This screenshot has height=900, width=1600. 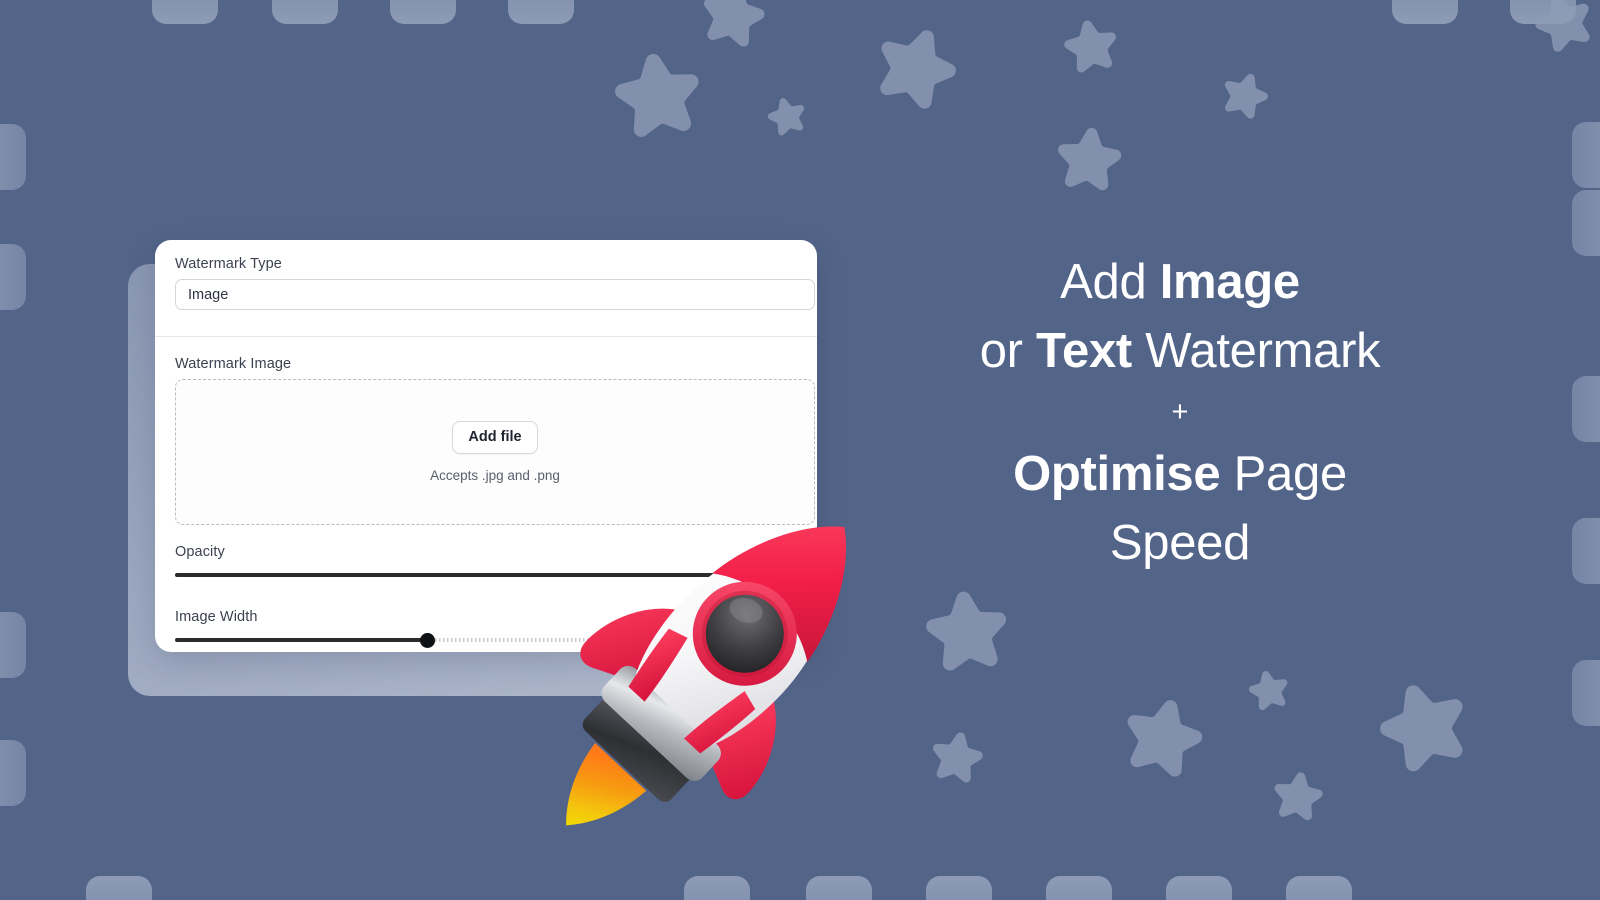 What do you see at coordinates (216, 617) in the screenshot?
I see `image-width-label: Image Width` at bounding box center [216, 617].